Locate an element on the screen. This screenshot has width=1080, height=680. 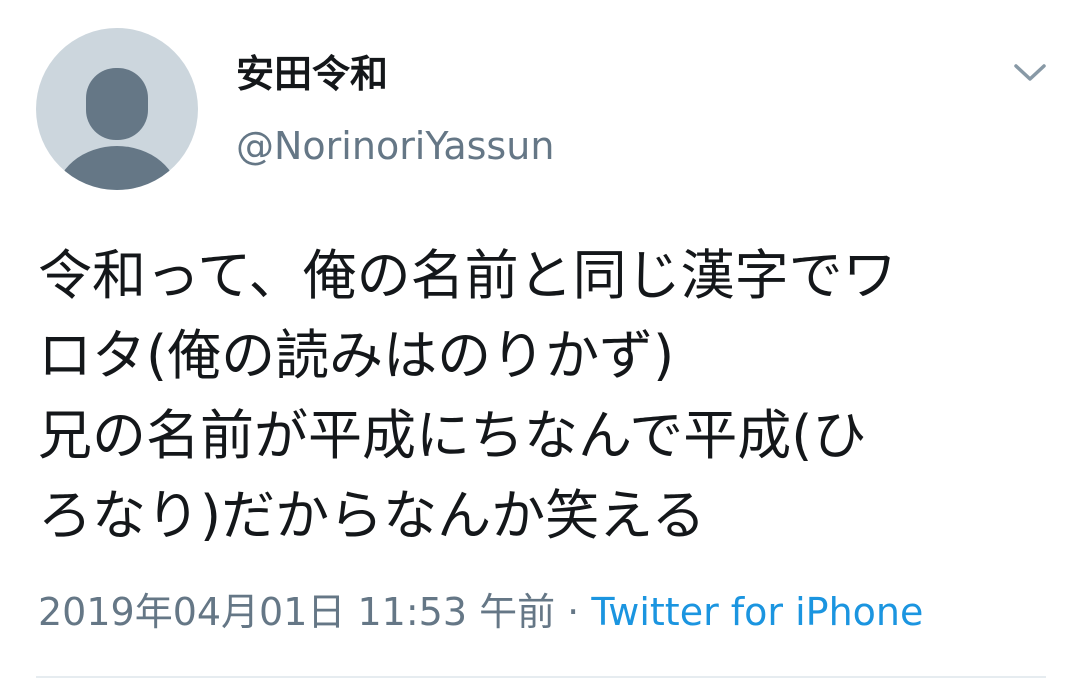
tweet-text-line: ろなり)だからなんか笑える is located at coordinates (372, 515).